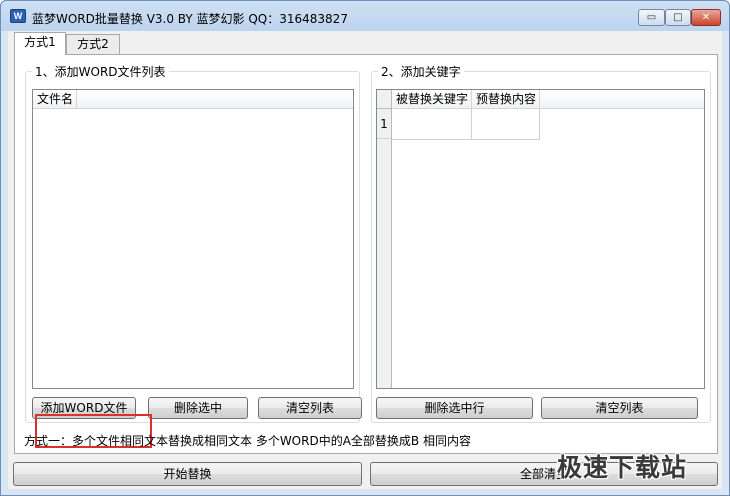 The width and height of the screenshot is (730, 496). I want to click on watermark-logo: 极速下载站, so click(622, 467).